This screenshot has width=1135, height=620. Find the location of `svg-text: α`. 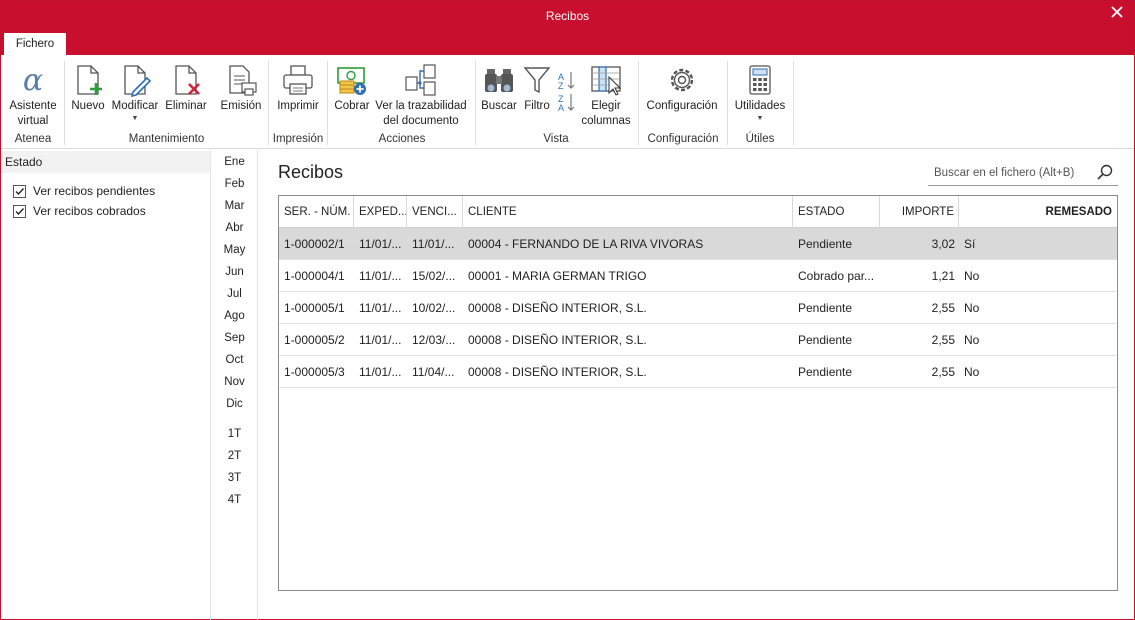

svg-text: α is located at coordinates (33, 80).